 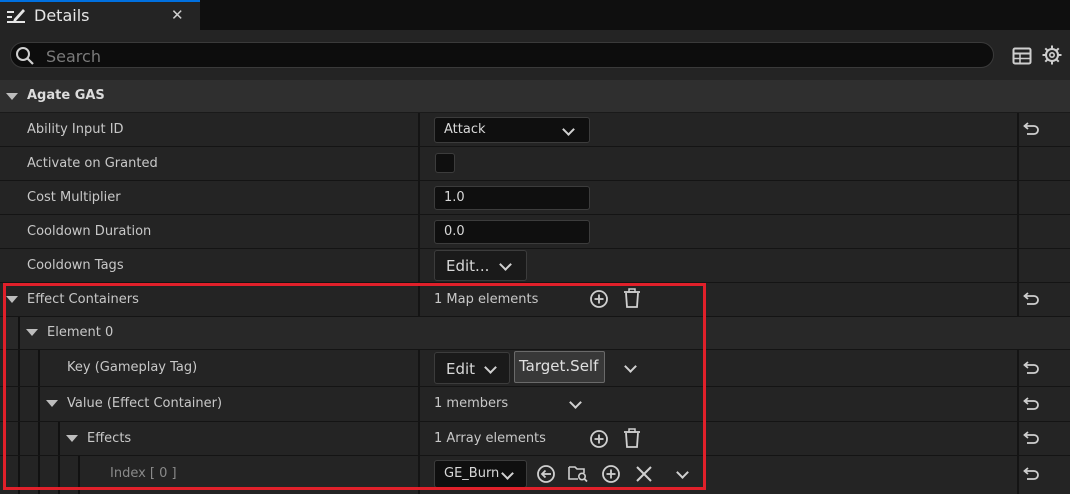 What do you see at coordinates (454, 197) in the screenshot?
I see `field-value: 1.0` at bounding box center [454, 197].